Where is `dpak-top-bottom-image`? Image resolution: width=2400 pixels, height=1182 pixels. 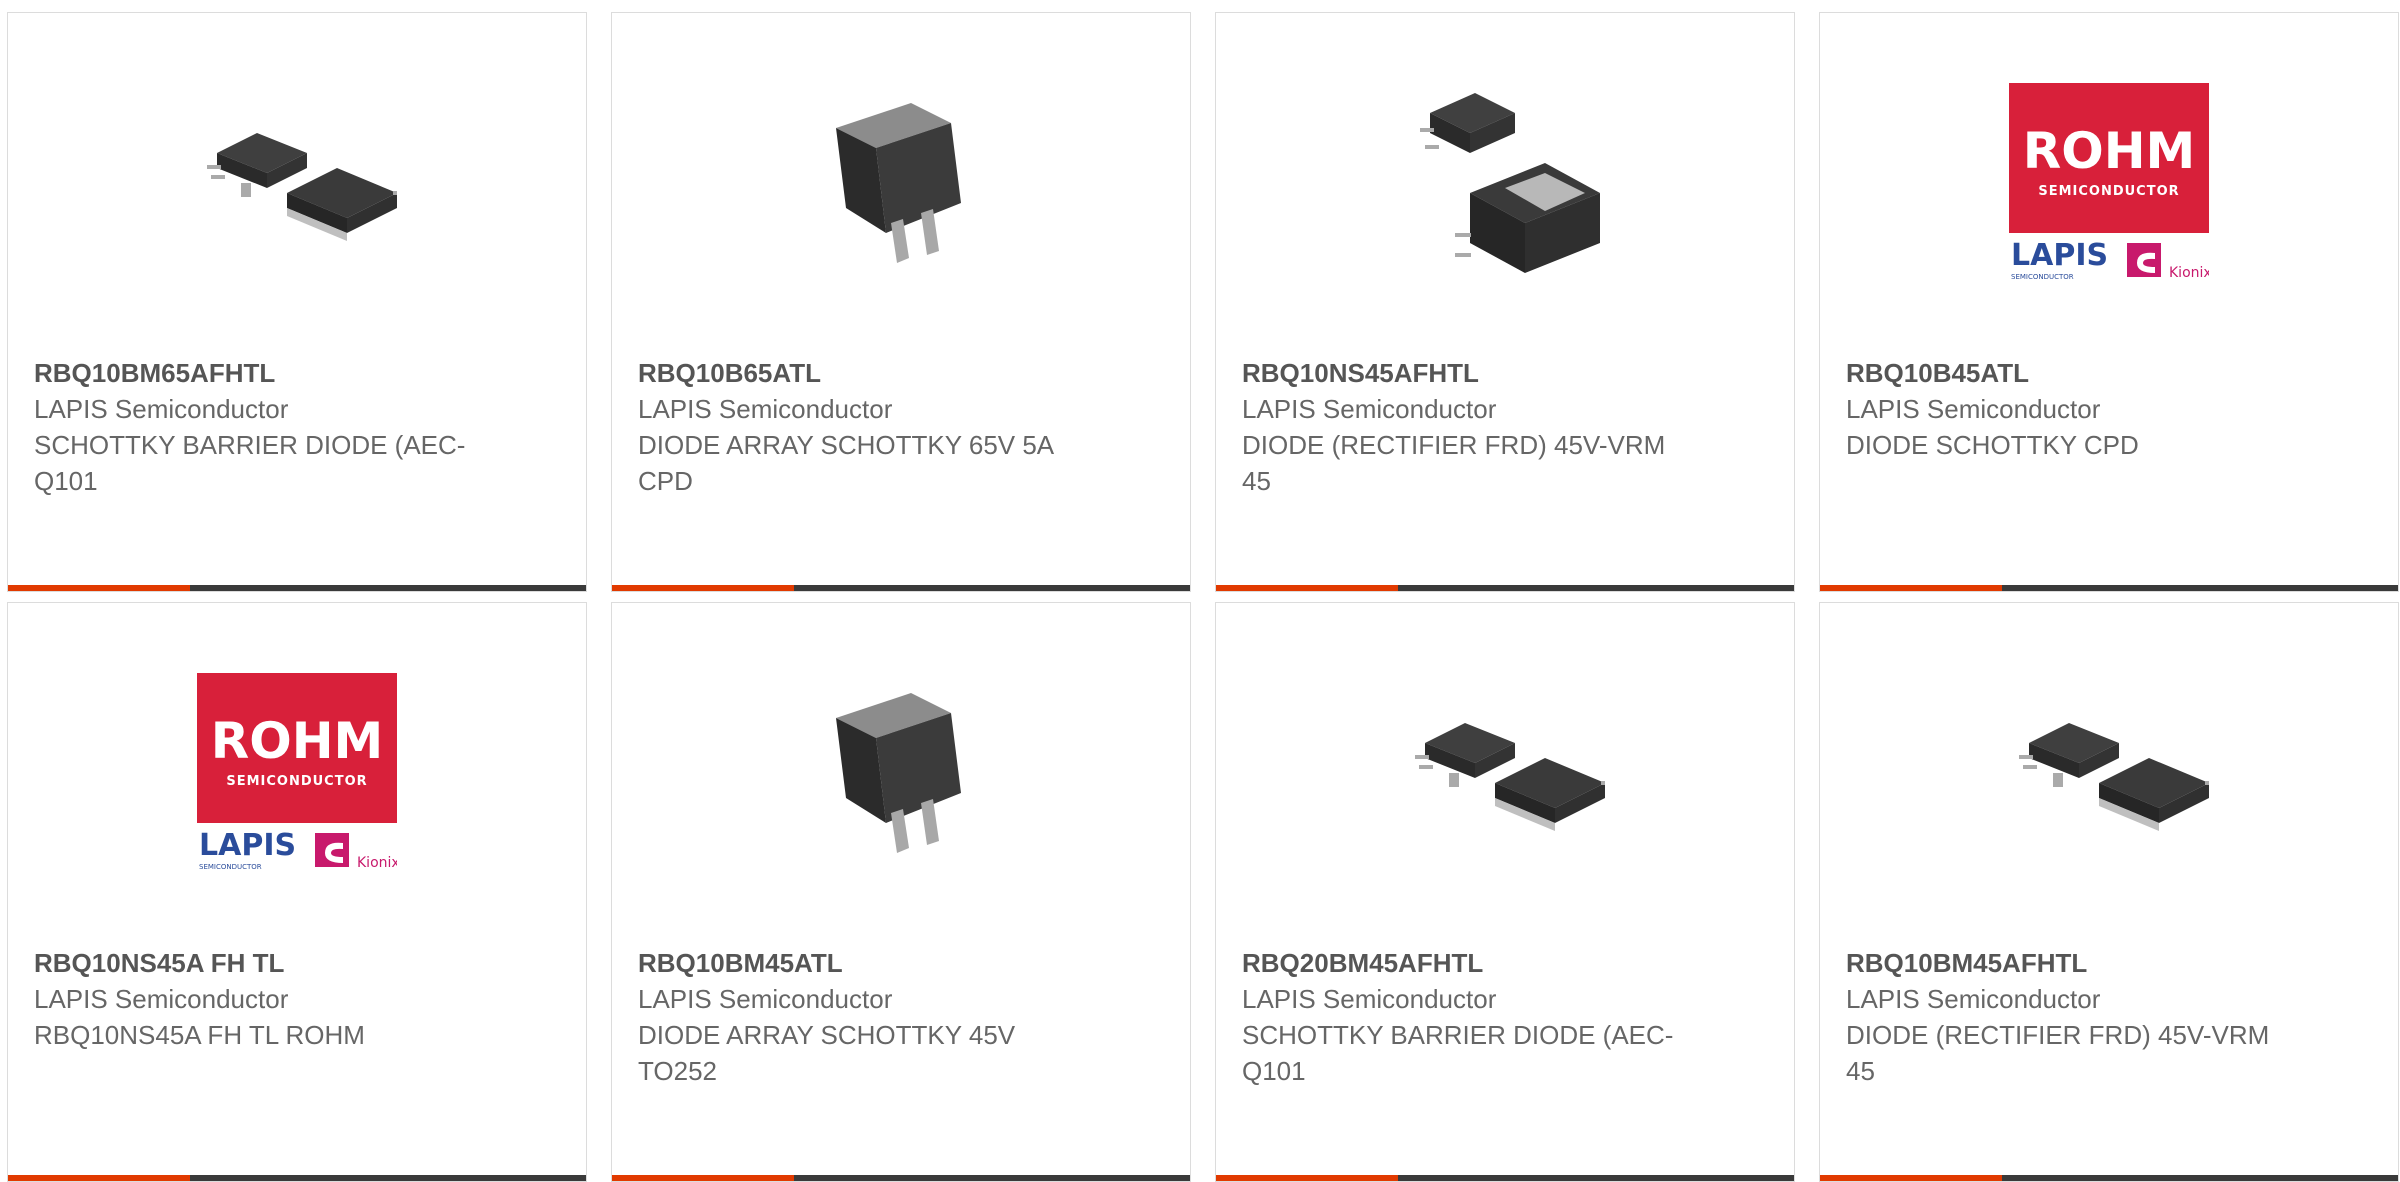 dpak-top-bottom-image is located at coordinates (1505, 183).